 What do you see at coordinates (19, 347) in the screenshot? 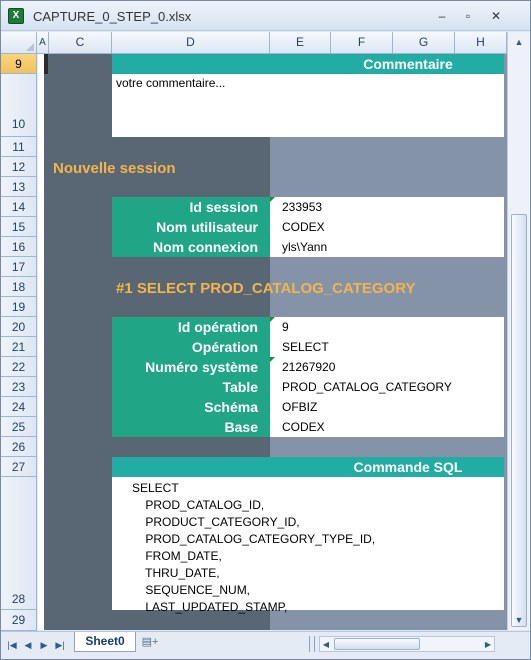
I see `row-header-21: 21` at bounding box center [19, 347].